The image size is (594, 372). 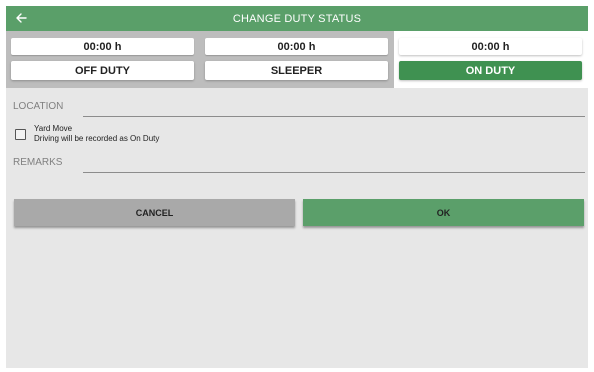 I want to click on remarks-field: REMARKS, so click(x=299, y=165).